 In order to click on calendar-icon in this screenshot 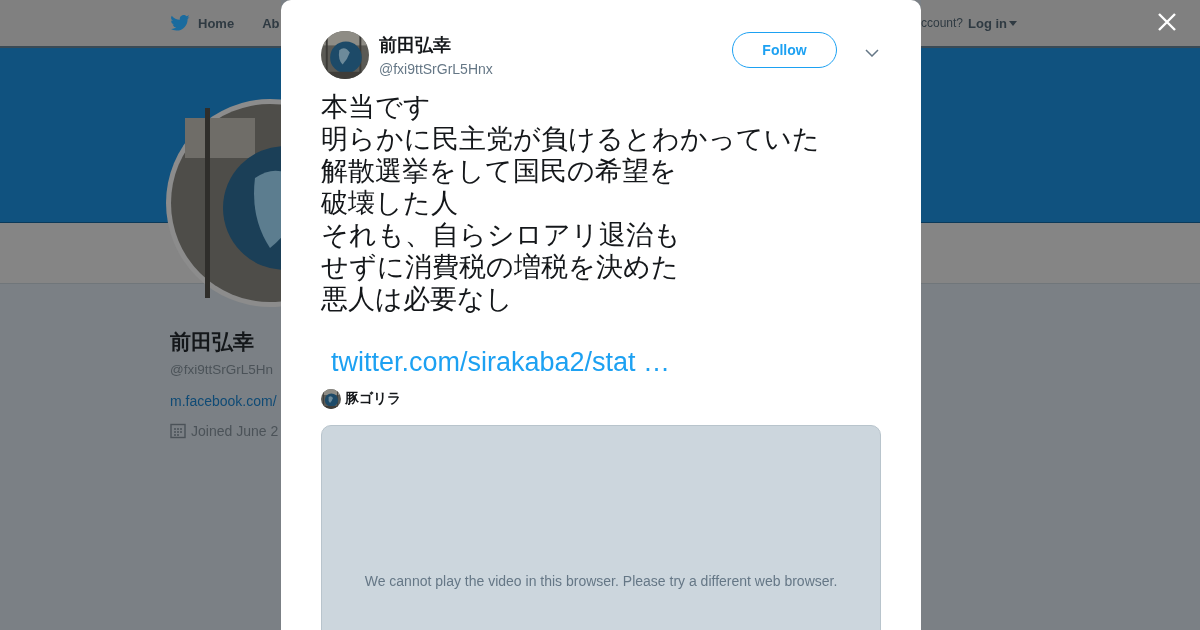, I will do `click(178, 431)`.